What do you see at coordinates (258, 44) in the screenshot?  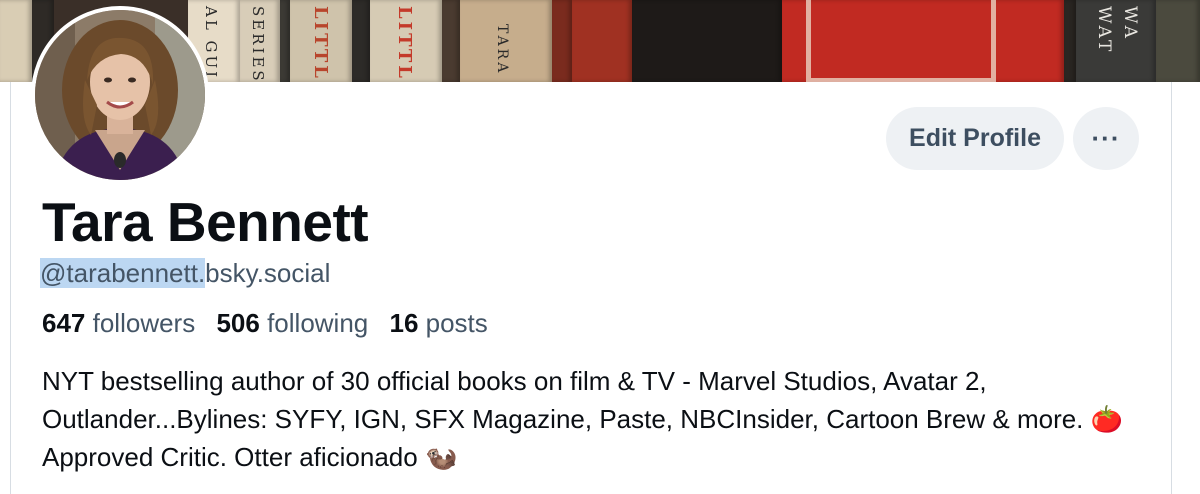 I see `spine-text: SERIES` at bounding box center [258, 44].